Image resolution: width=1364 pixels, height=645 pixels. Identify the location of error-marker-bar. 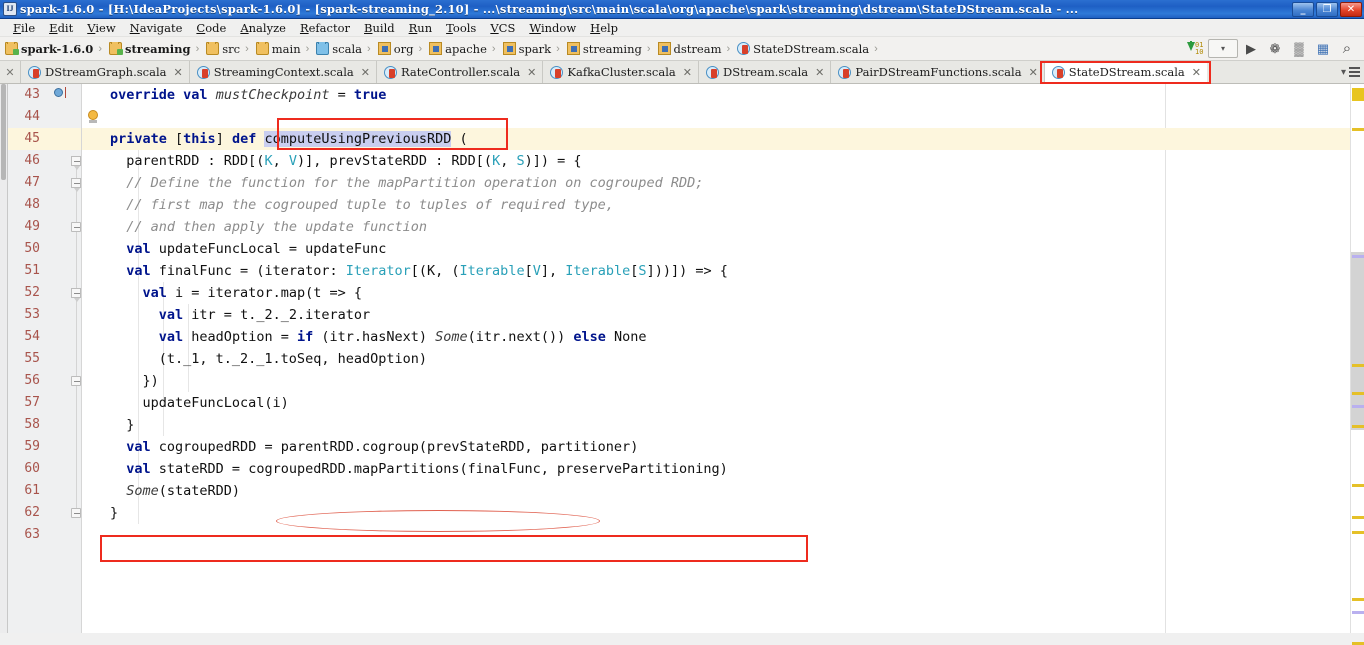
(1357, 364).